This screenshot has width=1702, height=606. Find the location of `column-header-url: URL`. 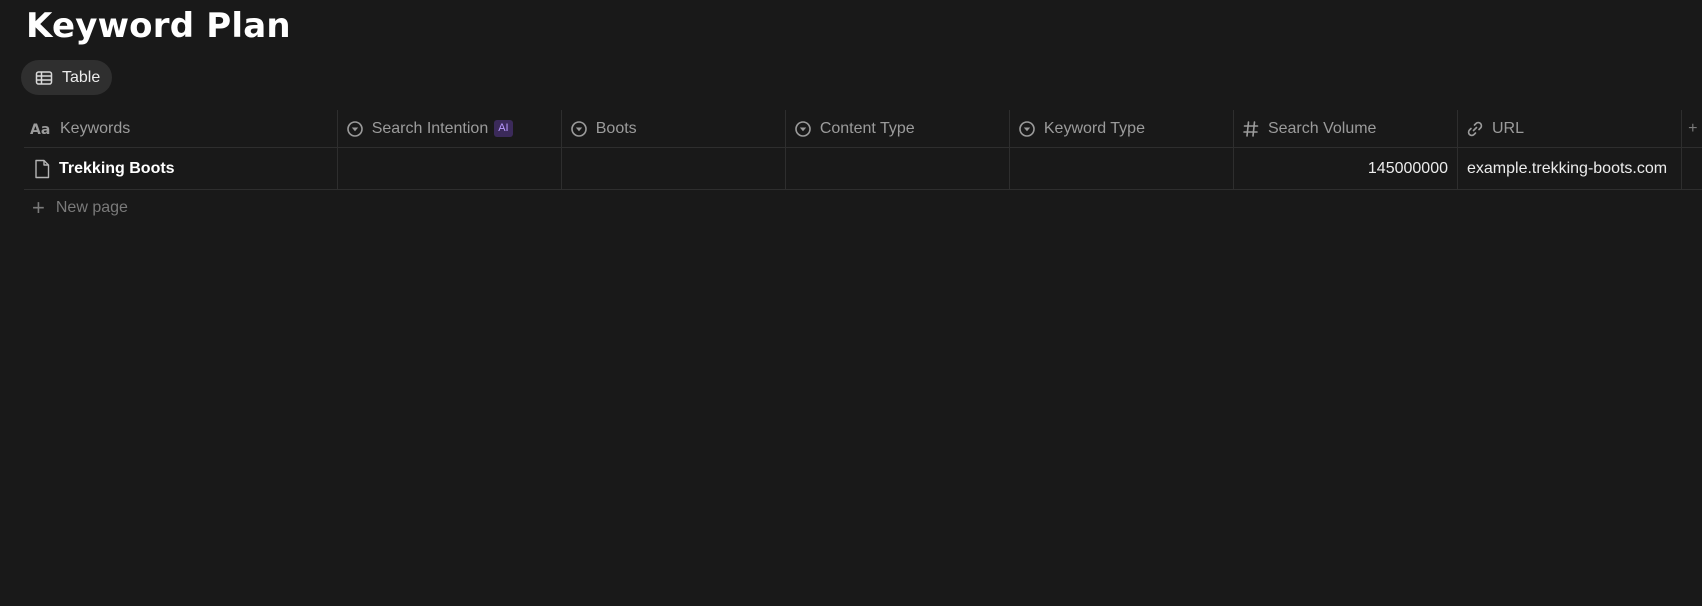

column-header-url: URL is located at coordinates (1570, 128).